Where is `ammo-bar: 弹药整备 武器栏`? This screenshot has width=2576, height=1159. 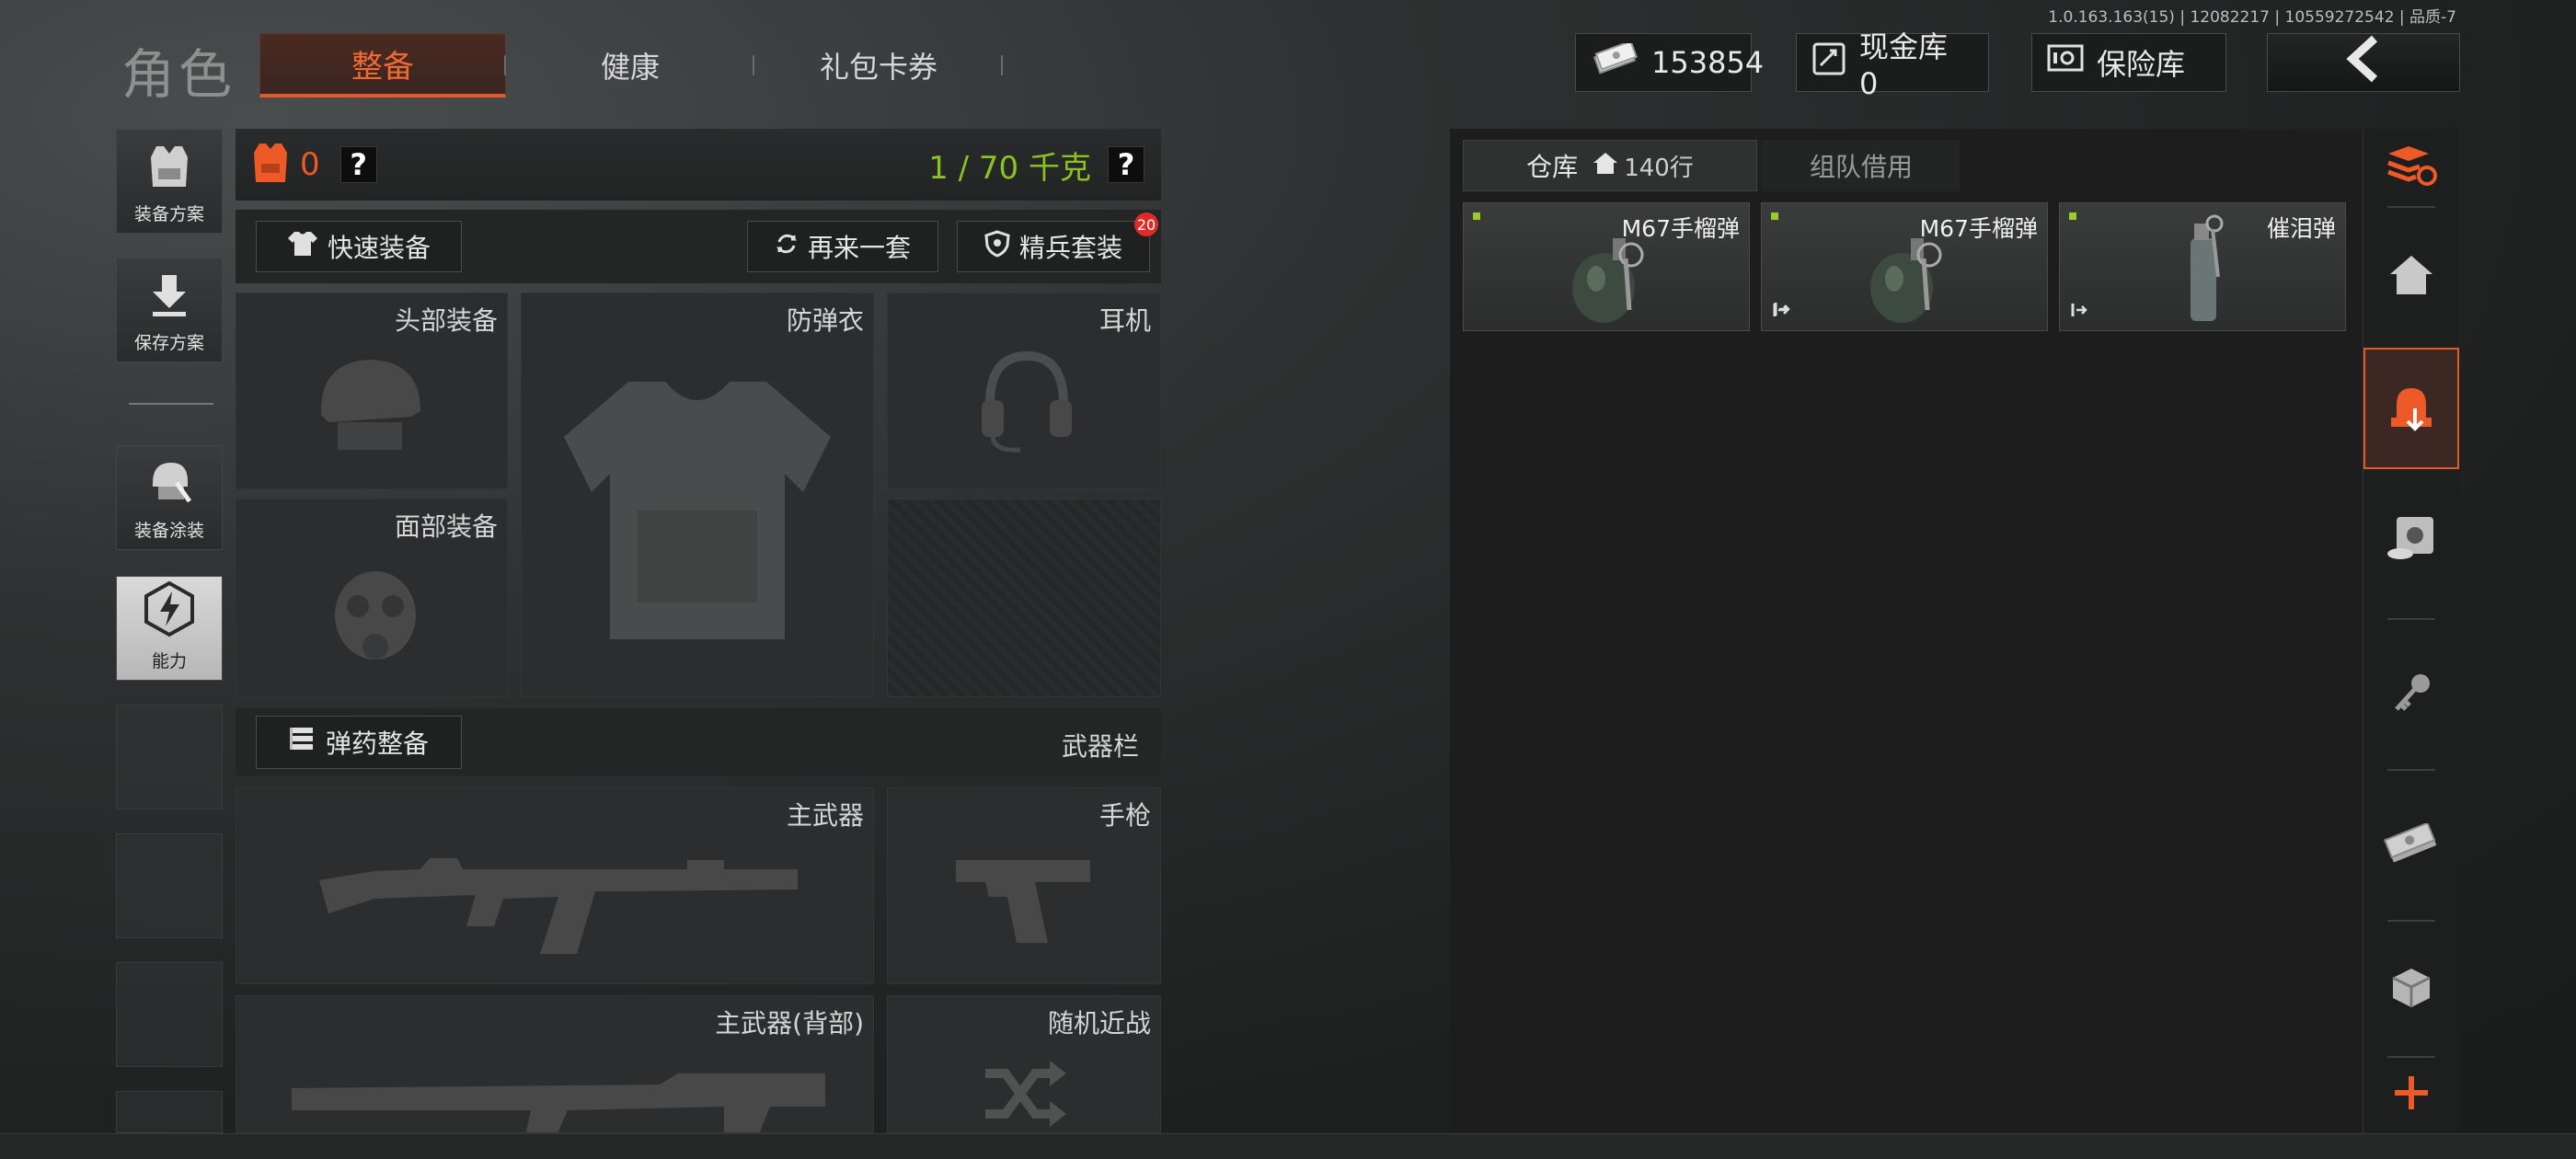
ammo-bar: 弹药整备 武器栏 is located at coordinates (698, 742).